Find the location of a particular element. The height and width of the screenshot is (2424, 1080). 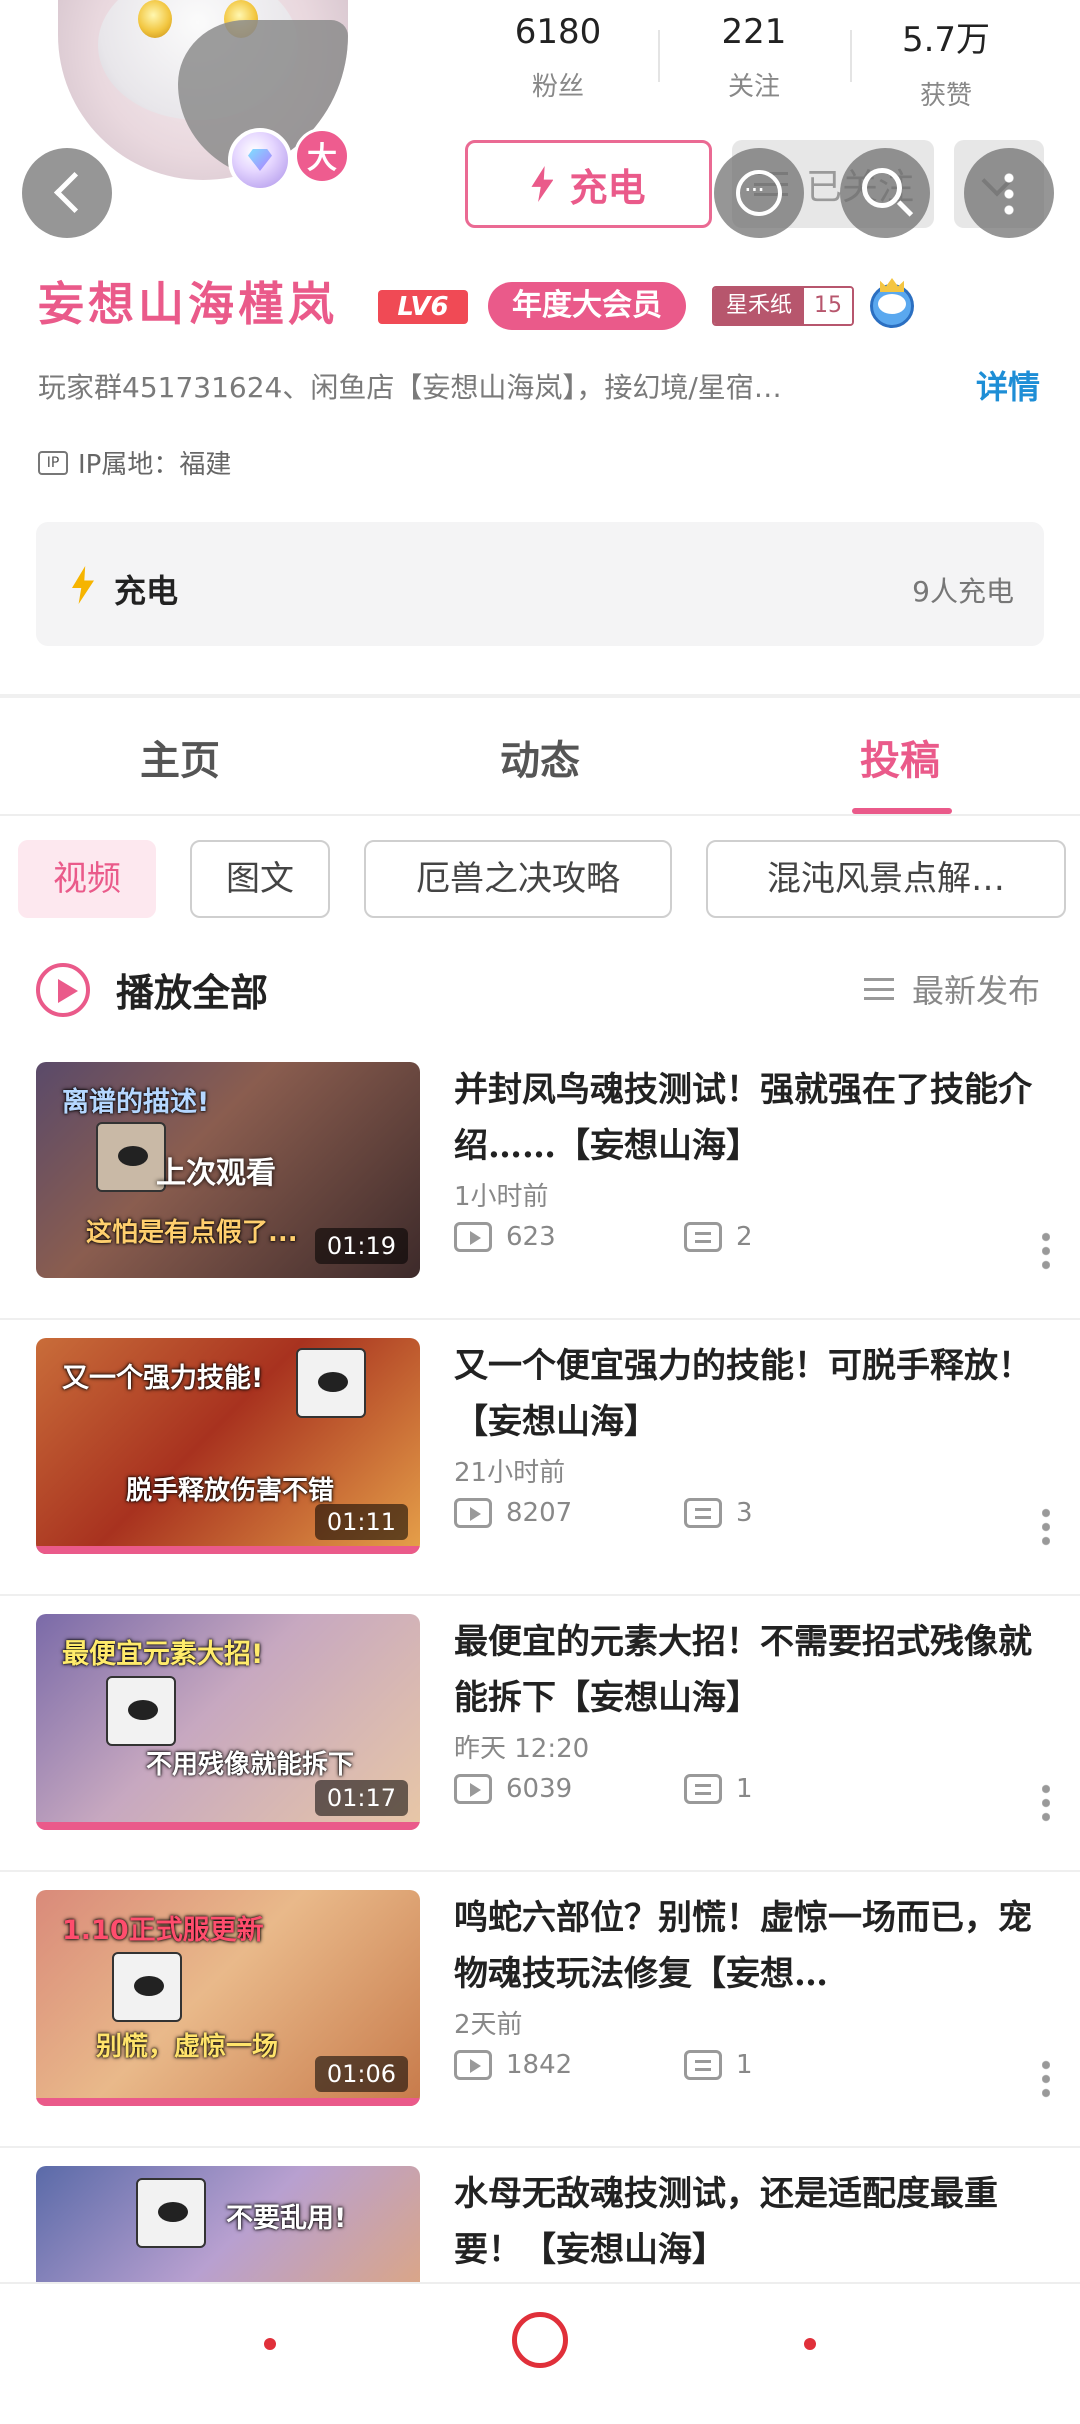

avatar-eye-left is located at coordinates (155, 19).